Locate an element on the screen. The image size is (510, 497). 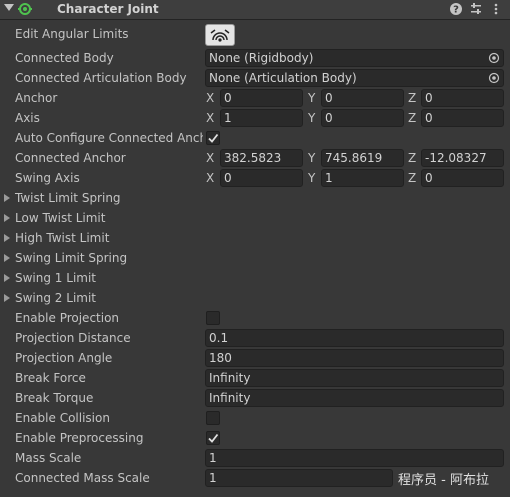
foldout-label: Low Twist Limit is located at coordinates (60, 218).